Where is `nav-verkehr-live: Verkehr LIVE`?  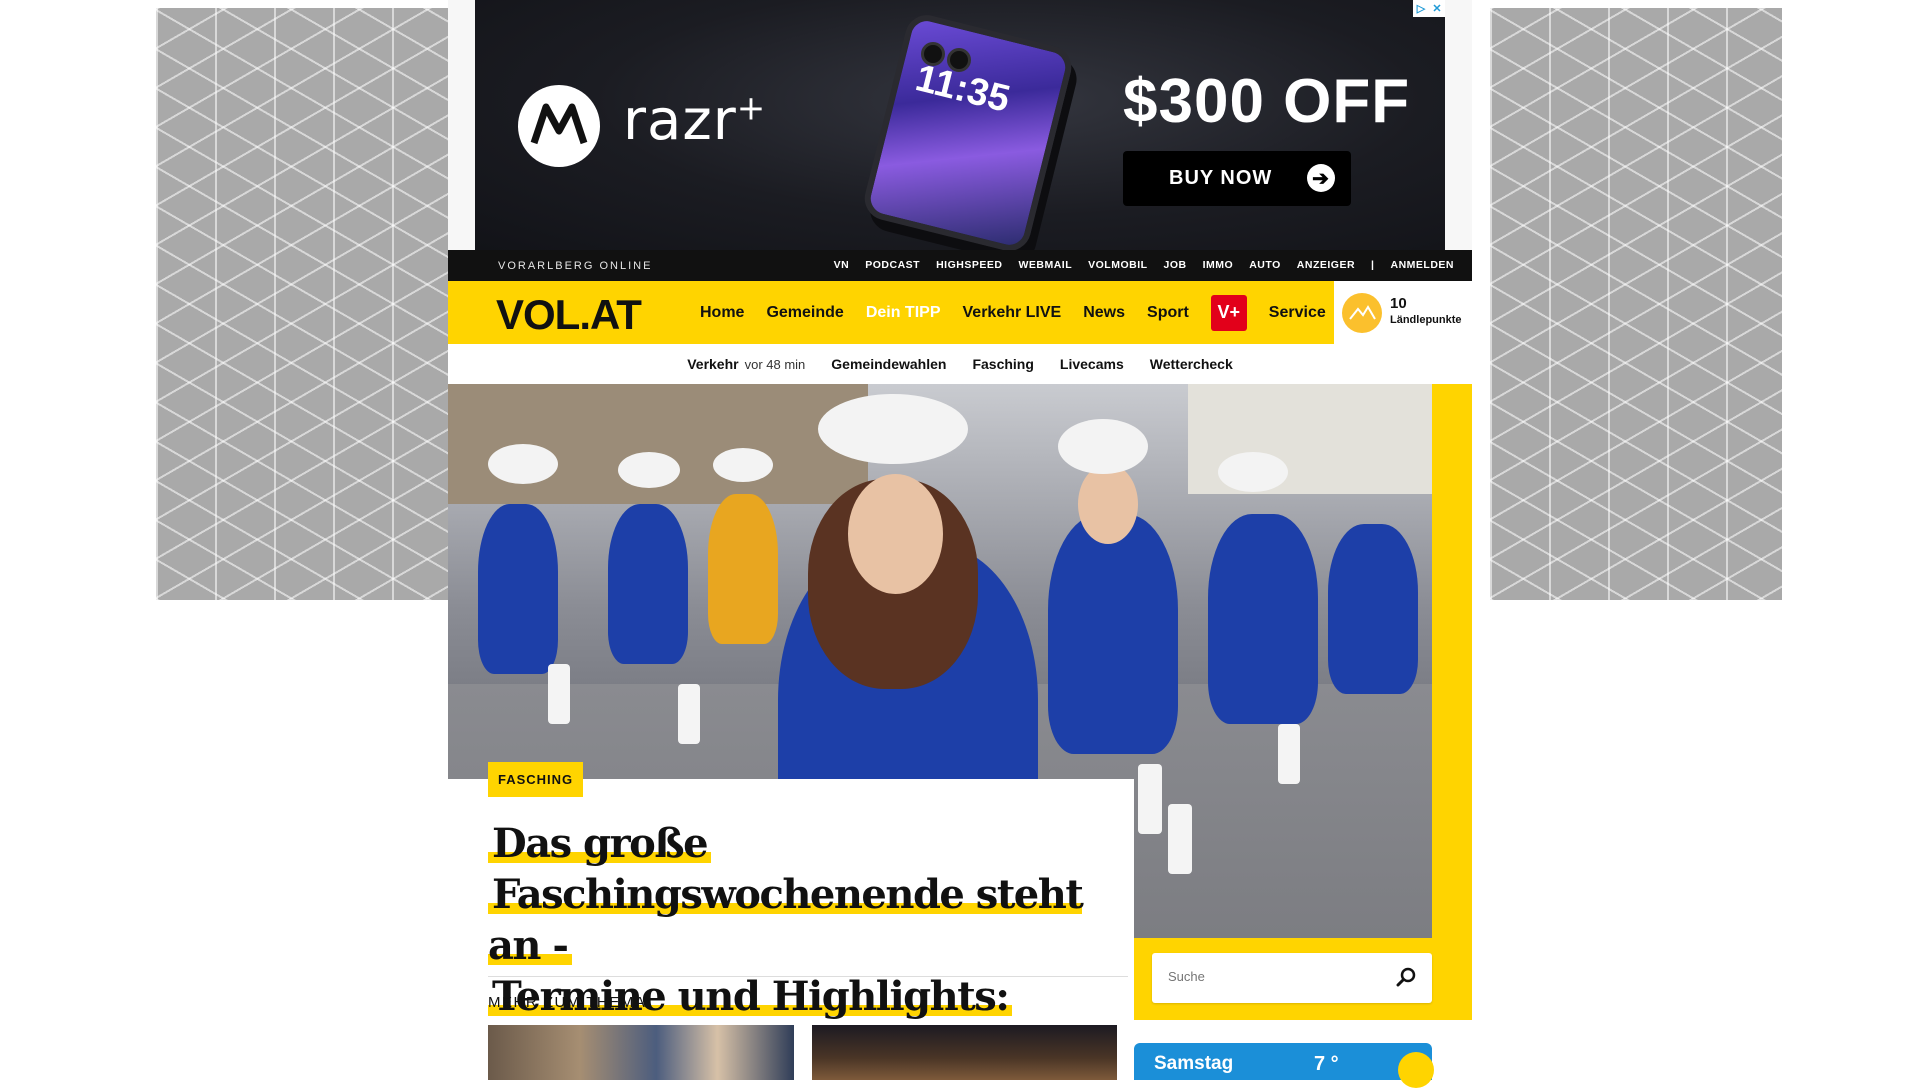
nav-verkehr-live: Verkehr LIVE is located at coordinates (1012, 313).